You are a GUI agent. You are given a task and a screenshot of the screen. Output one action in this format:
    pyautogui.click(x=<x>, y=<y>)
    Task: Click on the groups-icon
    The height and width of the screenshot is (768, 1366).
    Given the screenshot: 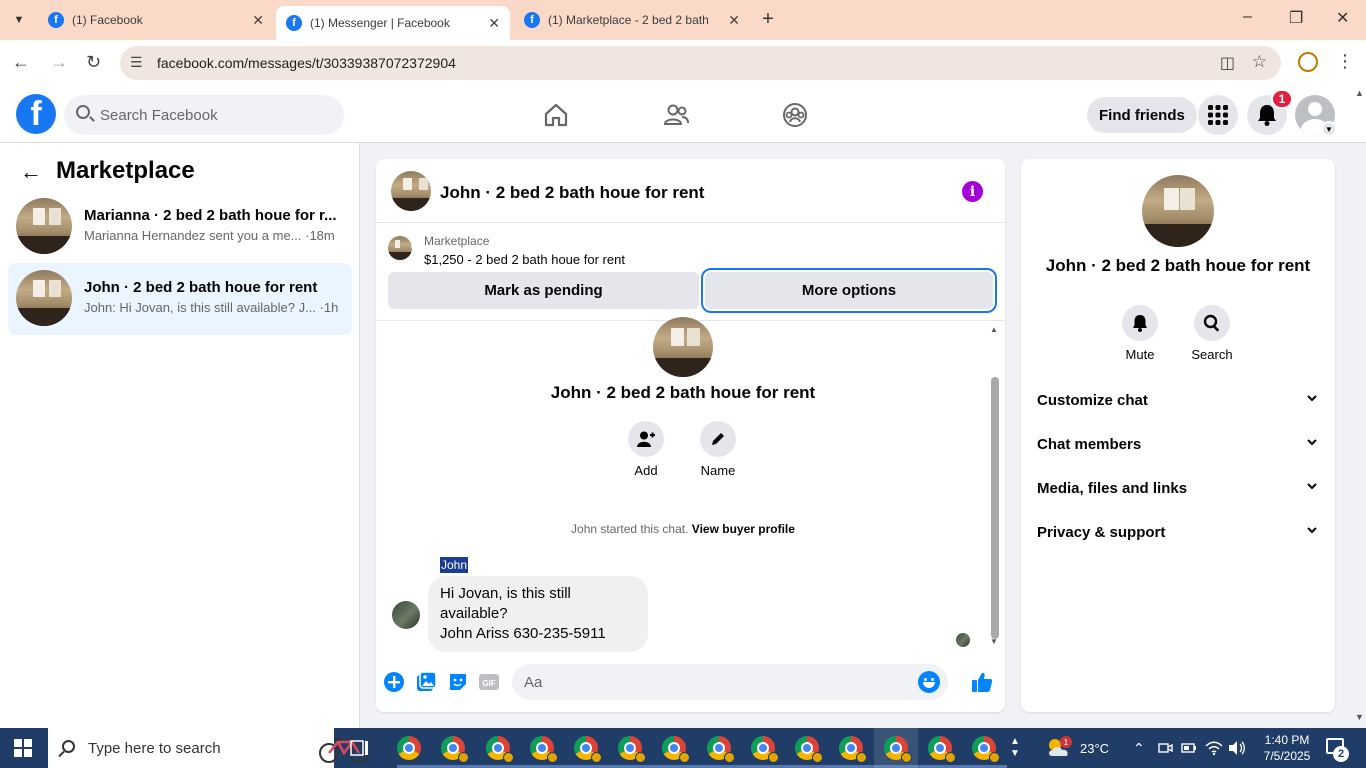 What is the action you would take?
    pyautogui.click(x=795, y=115)
    